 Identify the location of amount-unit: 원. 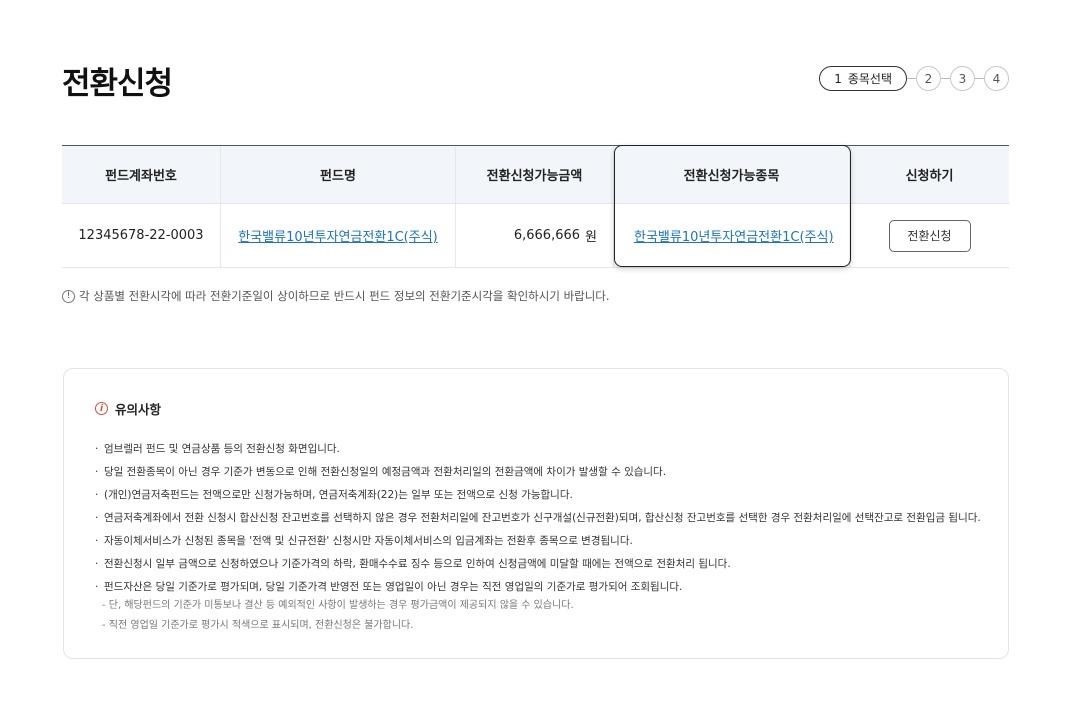
(591, 237).